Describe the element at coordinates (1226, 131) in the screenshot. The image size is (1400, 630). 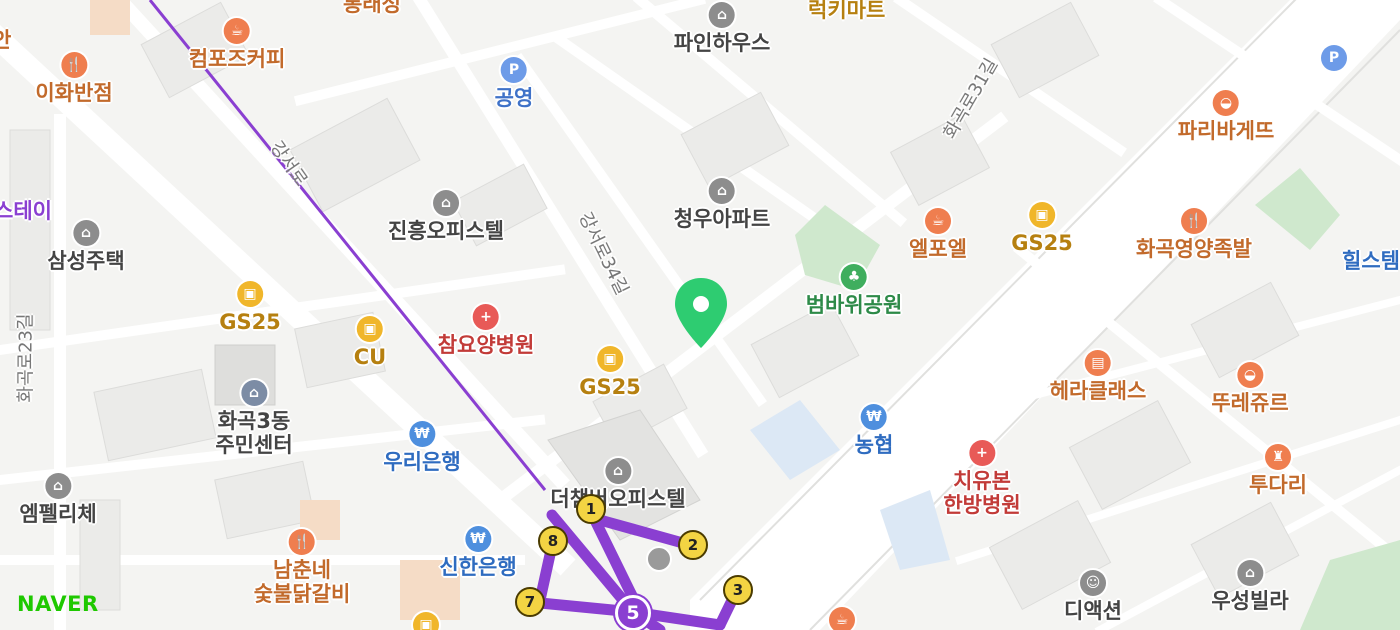
I see `poi-label: 파리바게뜨` at that location.